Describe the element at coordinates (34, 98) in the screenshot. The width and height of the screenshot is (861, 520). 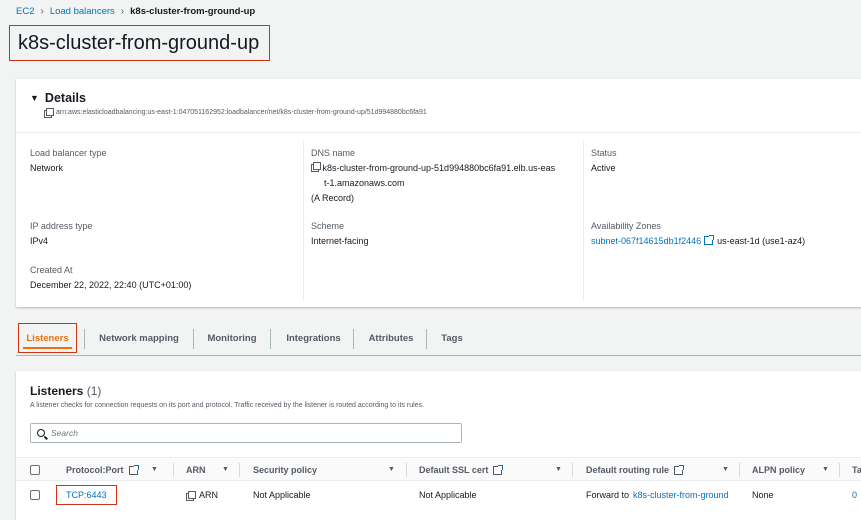
I see `caret-down-icon: ▼` at that location.